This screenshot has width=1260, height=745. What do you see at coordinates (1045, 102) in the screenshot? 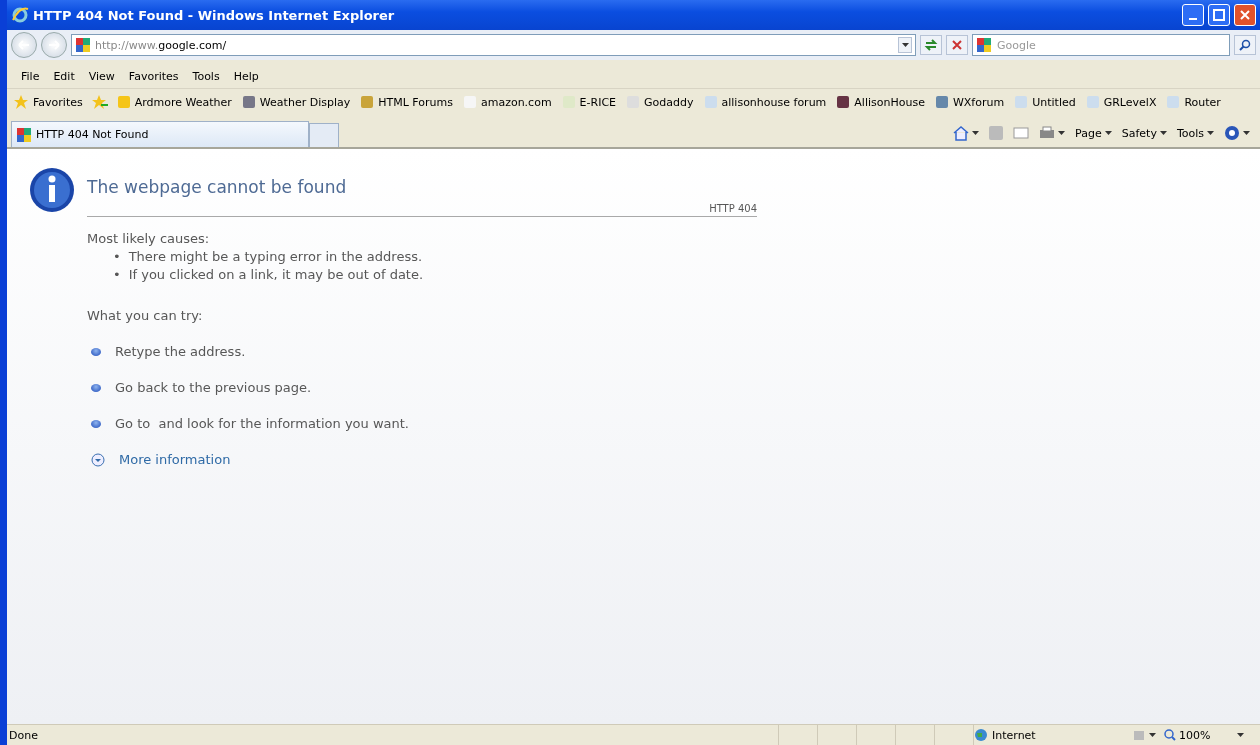
I see `favorite-link: Untitled` at bounding box center [1045, 102].